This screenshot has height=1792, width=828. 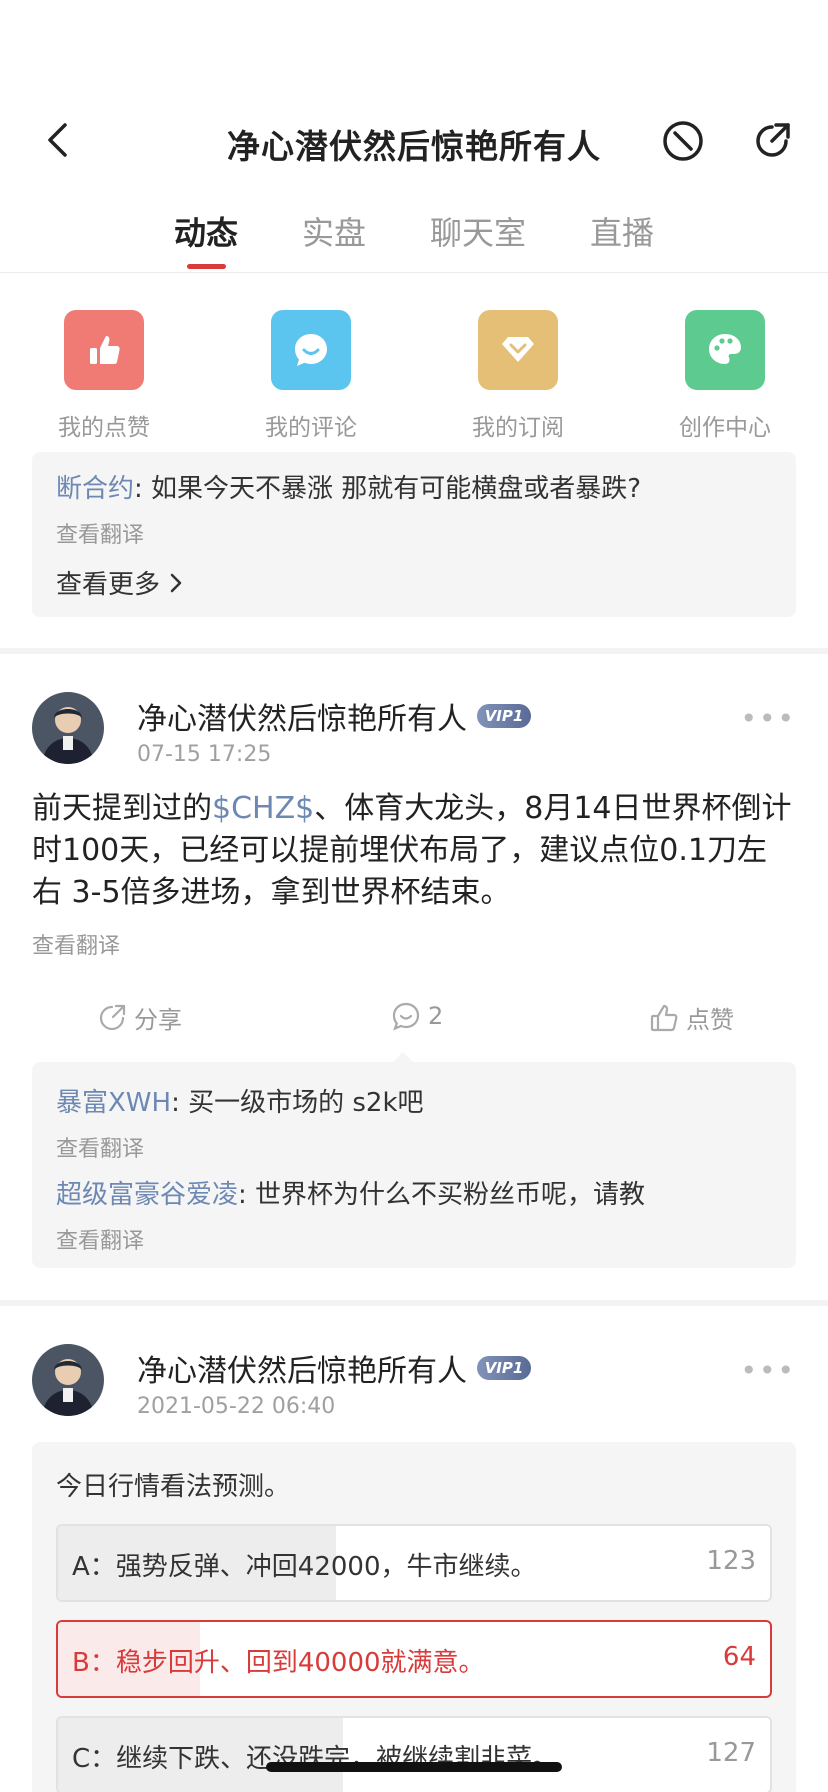 What do you see at coordinates (442, 1195) in the screenshot?
I see `comment-text: : 世界杯为什么不买粉丝币呢，请教` at bounding box center [442, 1195].